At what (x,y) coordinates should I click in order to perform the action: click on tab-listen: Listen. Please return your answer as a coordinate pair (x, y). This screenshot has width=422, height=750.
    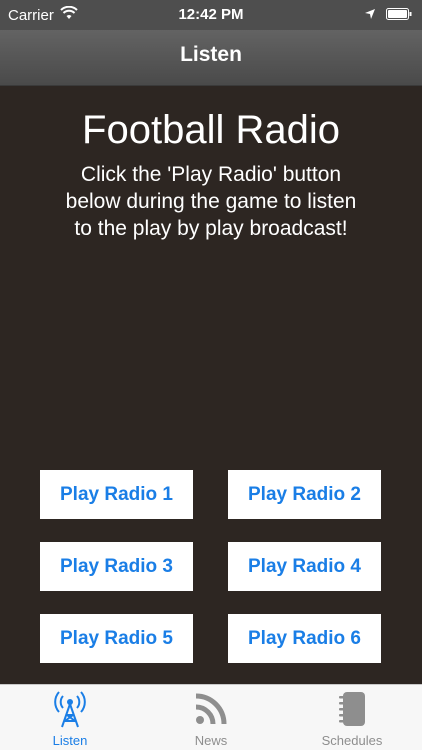
    Looking at the image, I should click on (70, 717).